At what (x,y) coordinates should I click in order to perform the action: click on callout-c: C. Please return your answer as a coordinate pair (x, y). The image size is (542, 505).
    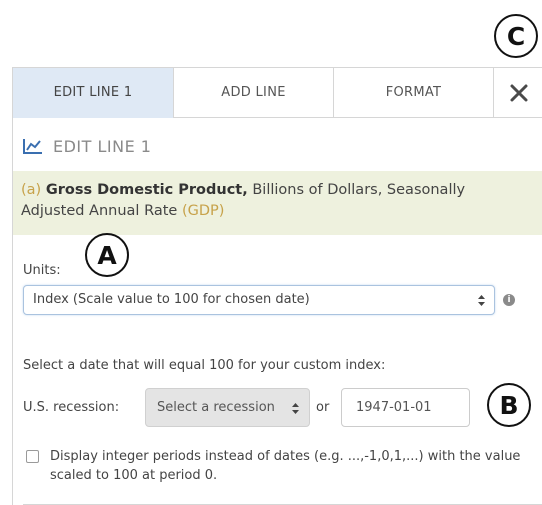
    Looking at the image, I should click on (516, 36).